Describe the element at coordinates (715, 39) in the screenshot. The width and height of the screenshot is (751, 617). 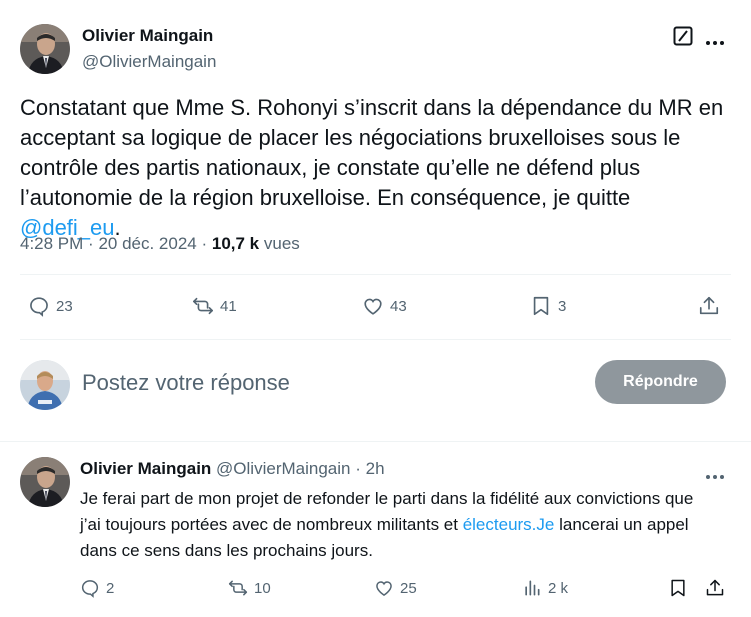
I see `more-options-icon` at that location.